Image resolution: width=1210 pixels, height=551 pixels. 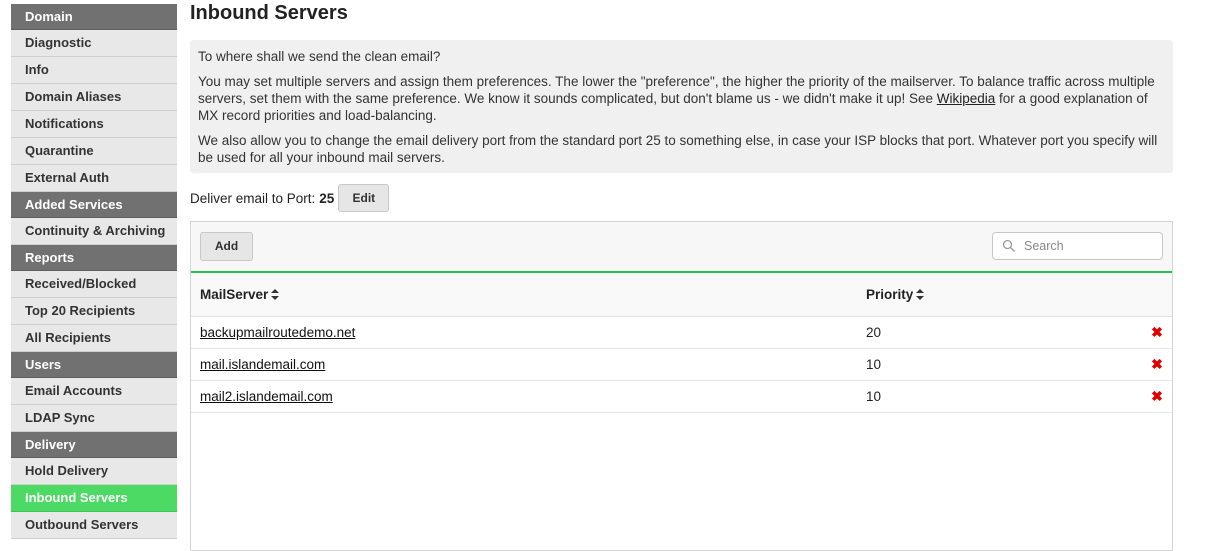 I want to click on table-row: mail.islandemail.com 10 ✖, so click(x=681, y=364).